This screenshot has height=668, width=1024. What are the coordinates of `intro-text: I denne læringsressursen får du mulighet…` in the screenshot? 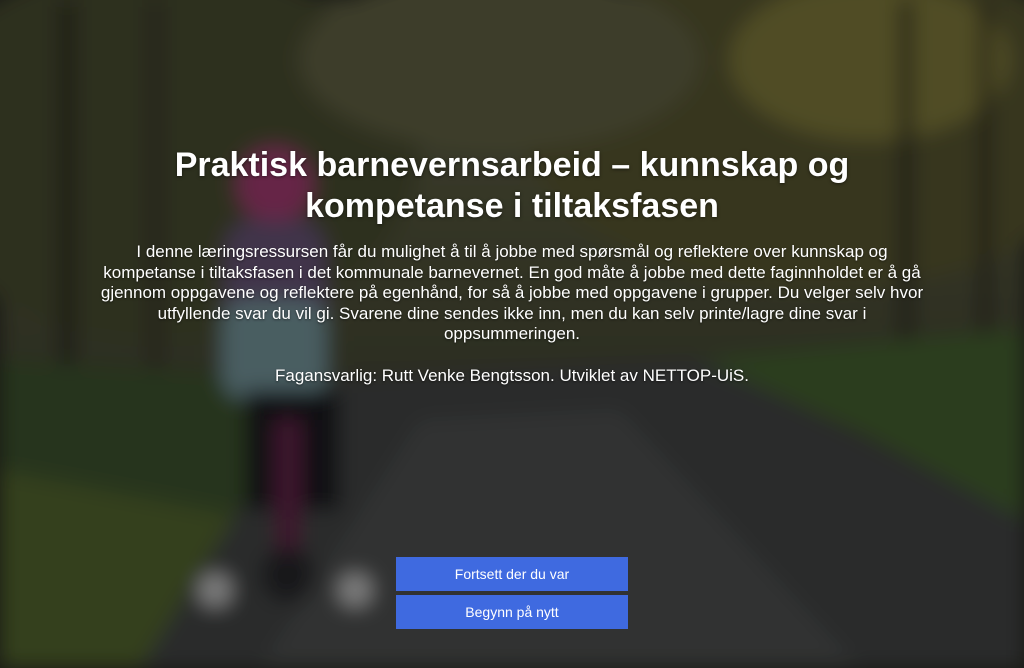 It's located at (512, 292).